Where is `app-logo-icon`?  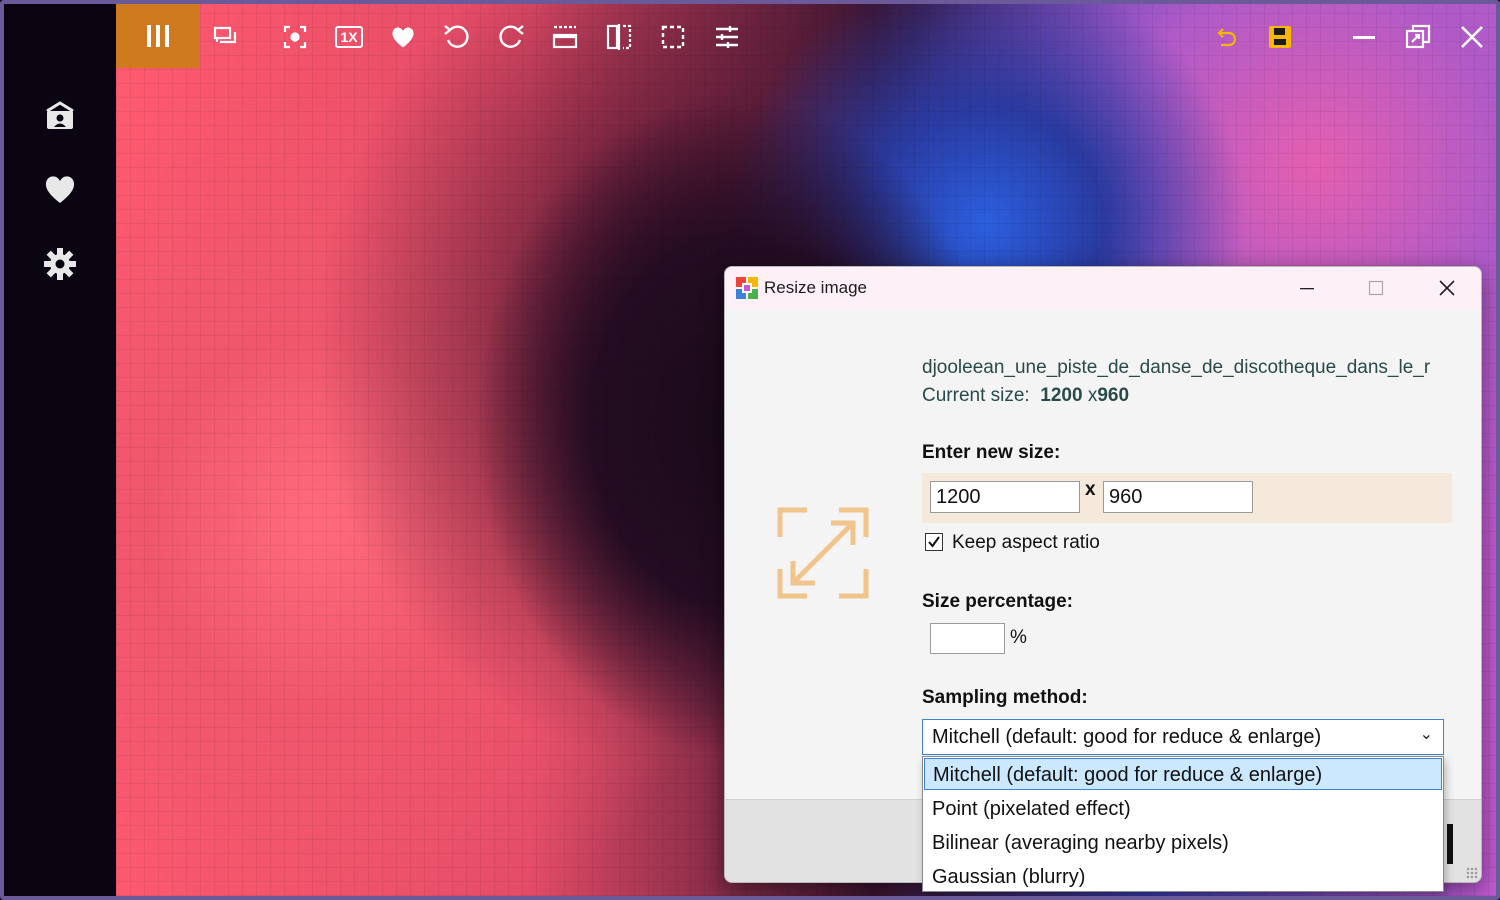 app-logo-icon is located at coordinates (747, 288).